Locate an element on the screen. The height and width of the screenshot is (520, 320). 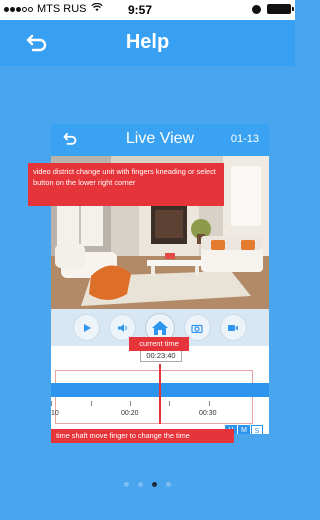
nav-bar: Help is located at coordinates (147, 43).